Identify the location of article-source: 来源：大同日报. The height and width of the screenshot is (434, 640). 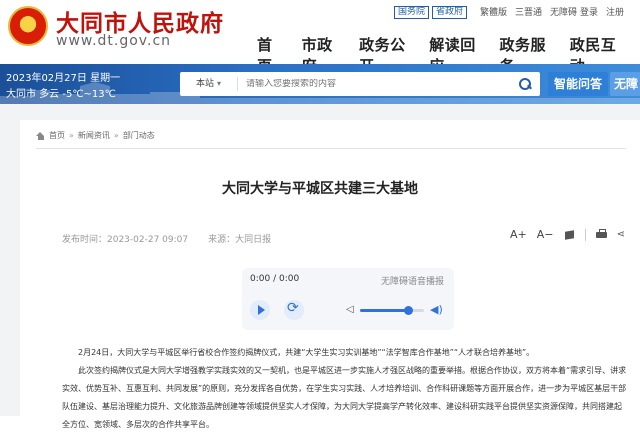
(240, 240).